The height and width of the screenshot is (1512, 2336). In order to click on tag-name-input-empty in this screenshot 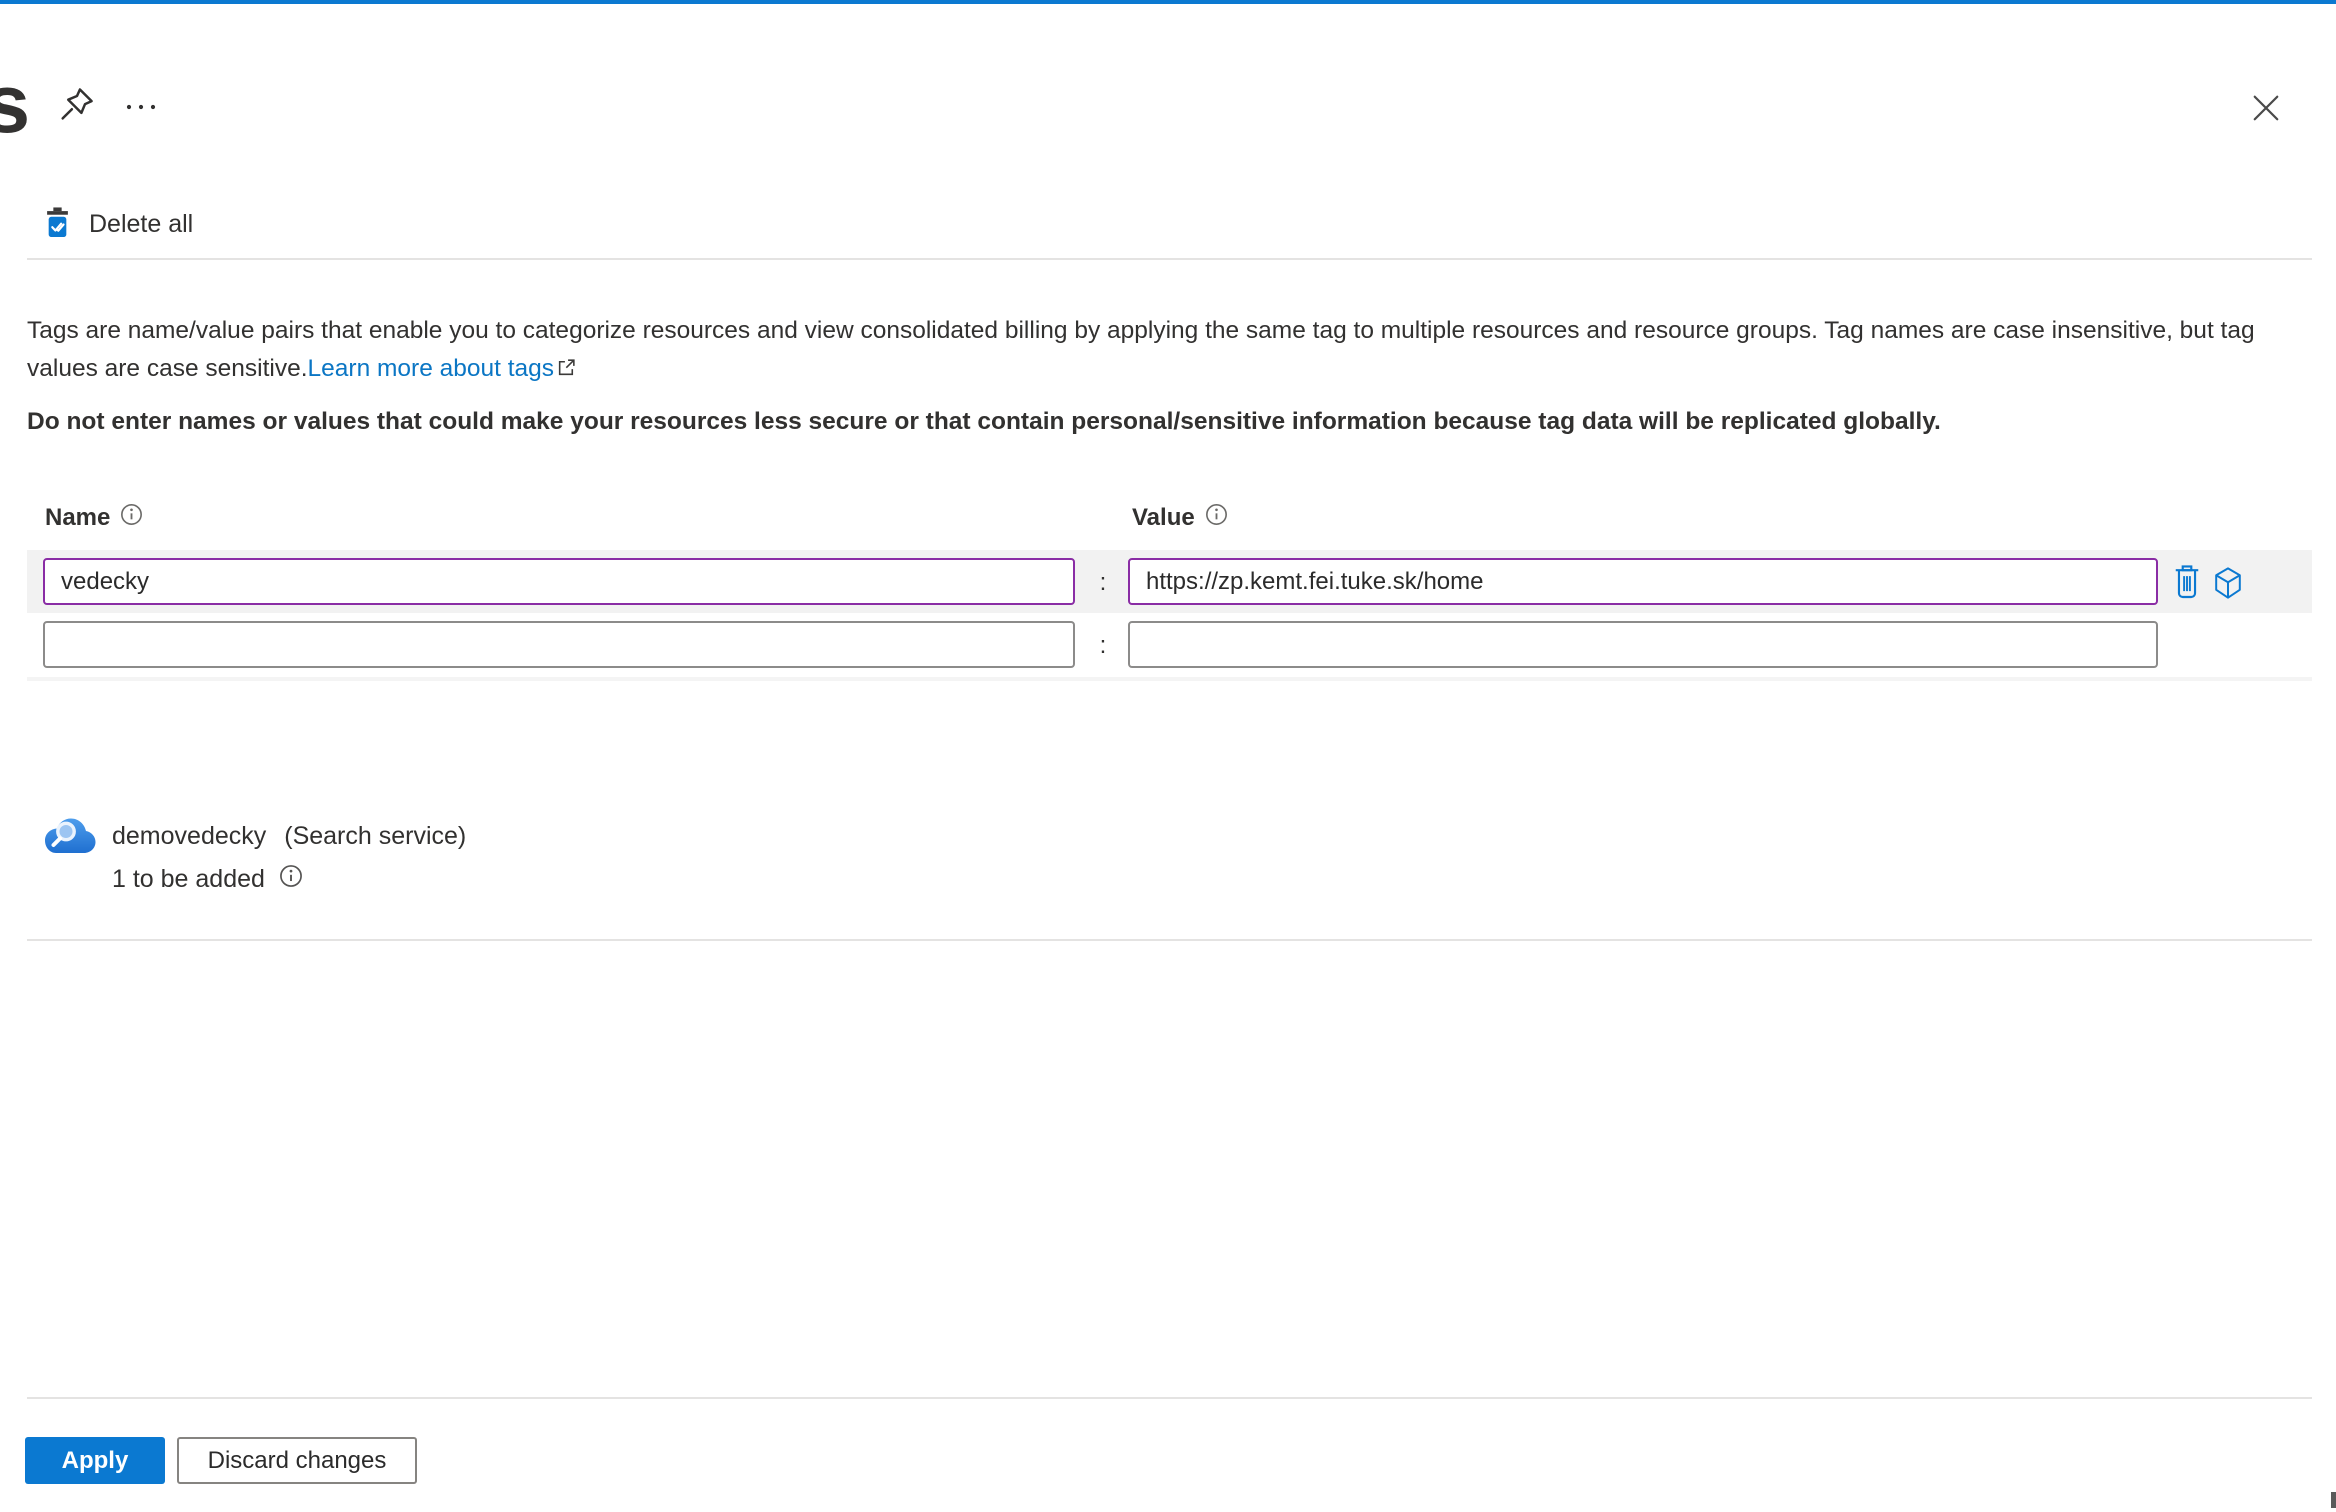, I will do `click(559, 644)`.